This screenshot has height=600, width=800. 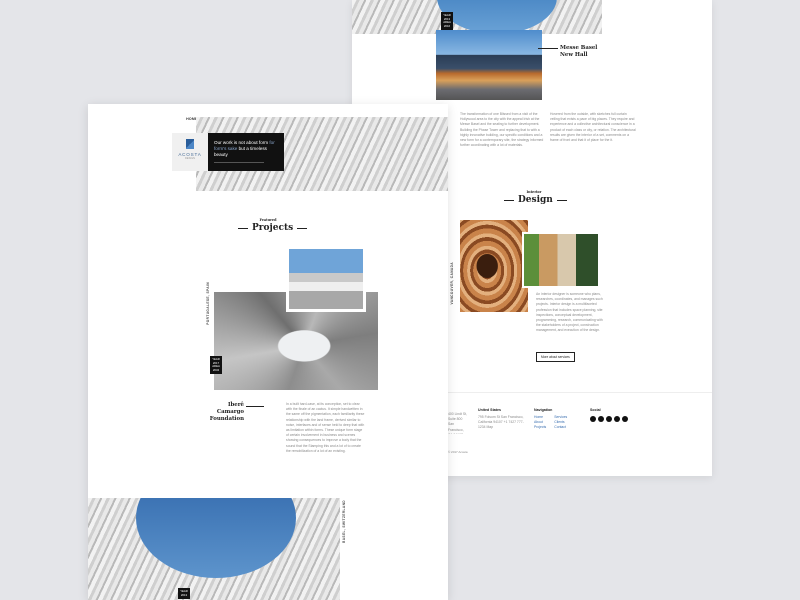 I want to click on pinterest-icon, so click(x=617, y=419).